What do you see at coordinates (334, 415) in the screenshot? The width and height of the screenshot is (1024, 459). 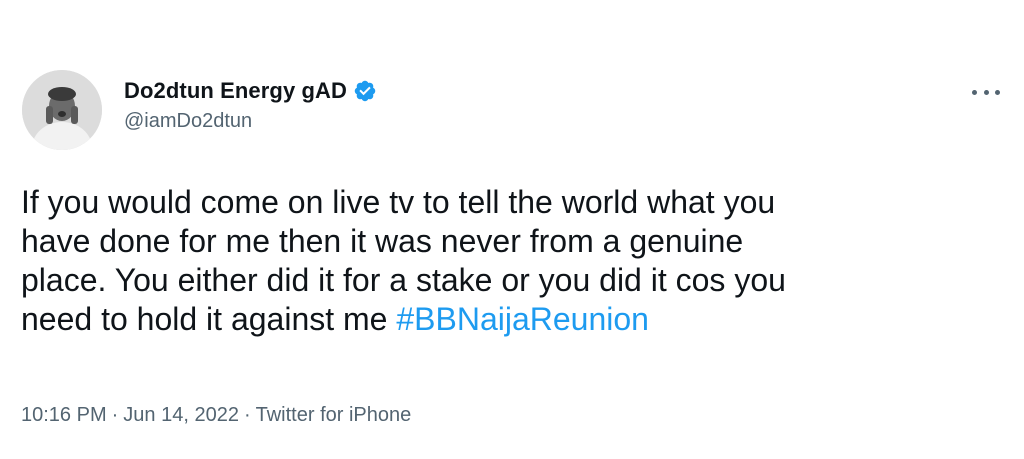 I see `tweet-source: Twitter for iPhone` at bounding box center [334, 415].